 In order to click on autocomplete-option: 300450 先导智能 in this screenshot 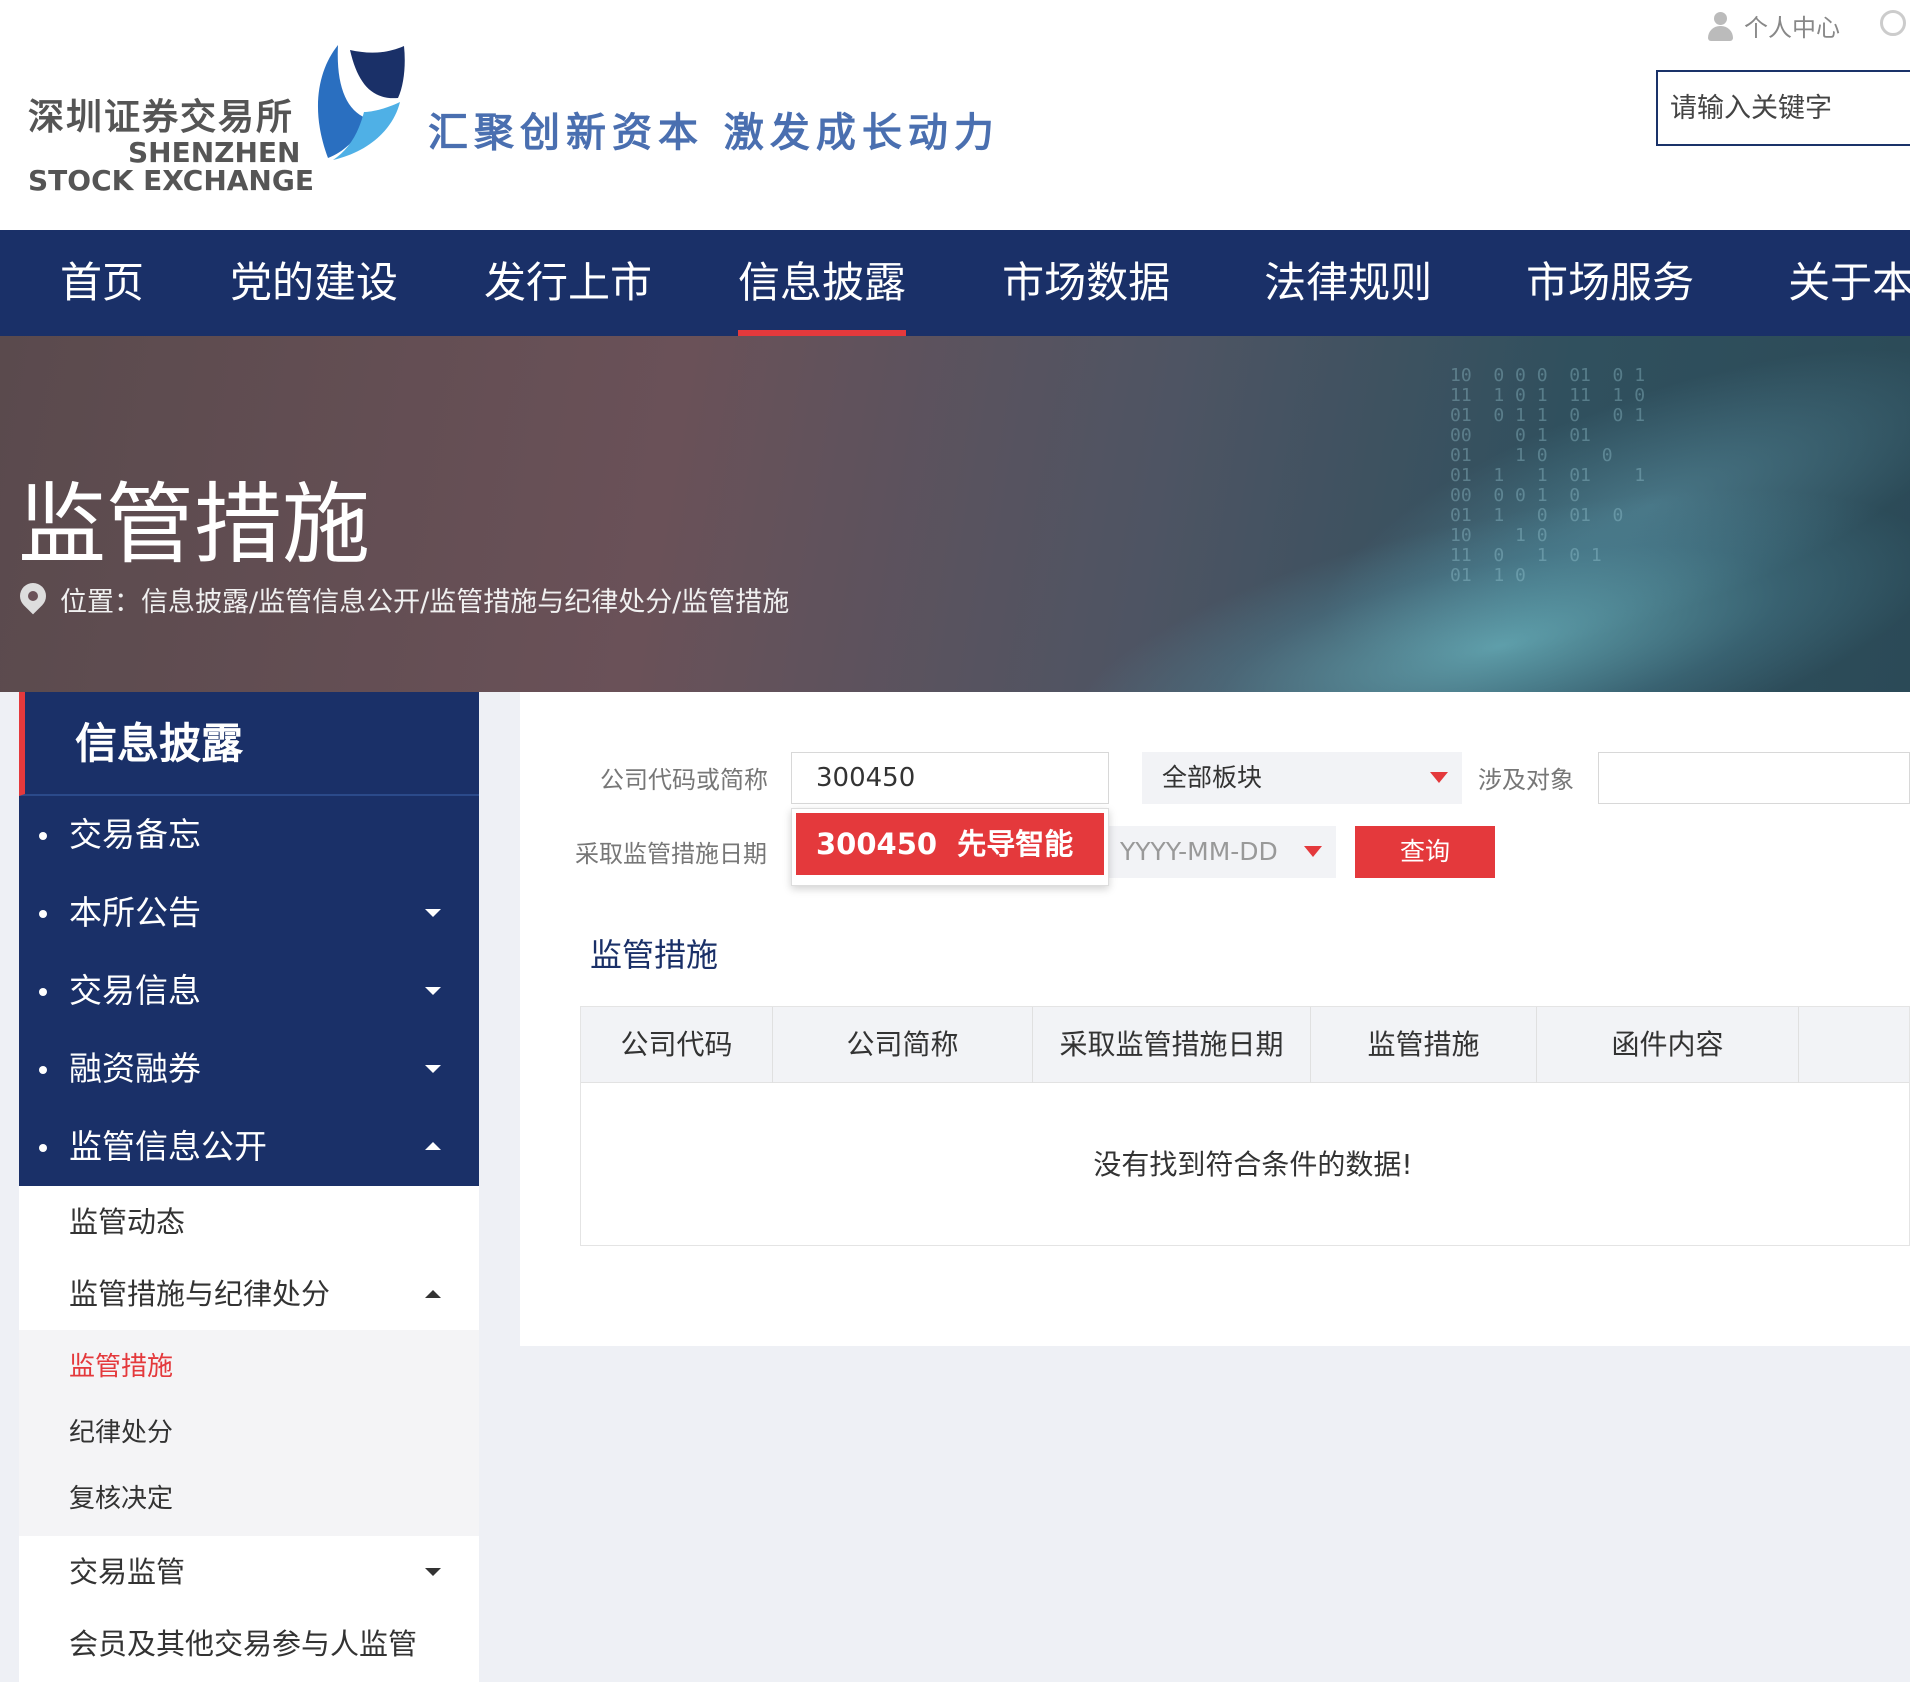, I will do `click(950, 844)`.